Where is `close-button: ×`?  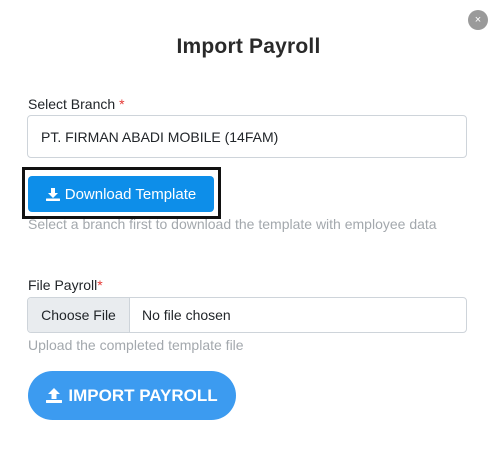
close-button: × is located at coordinates (478, 20).